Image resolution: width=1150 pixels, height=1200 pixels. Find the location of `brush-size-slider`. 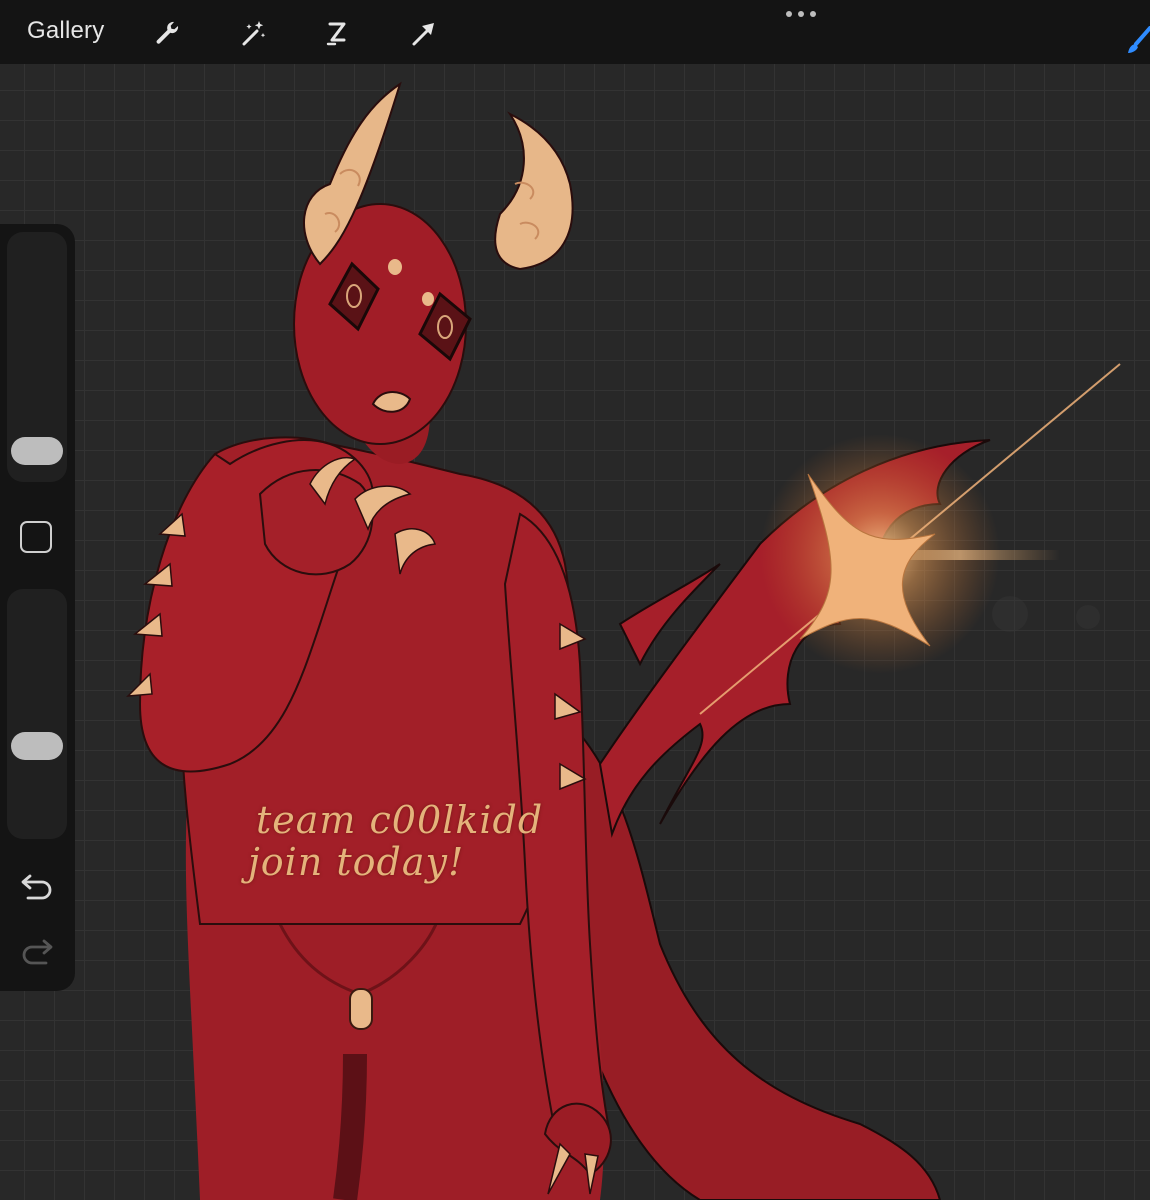

brush-size-slider is located at coordinates (37, 357).